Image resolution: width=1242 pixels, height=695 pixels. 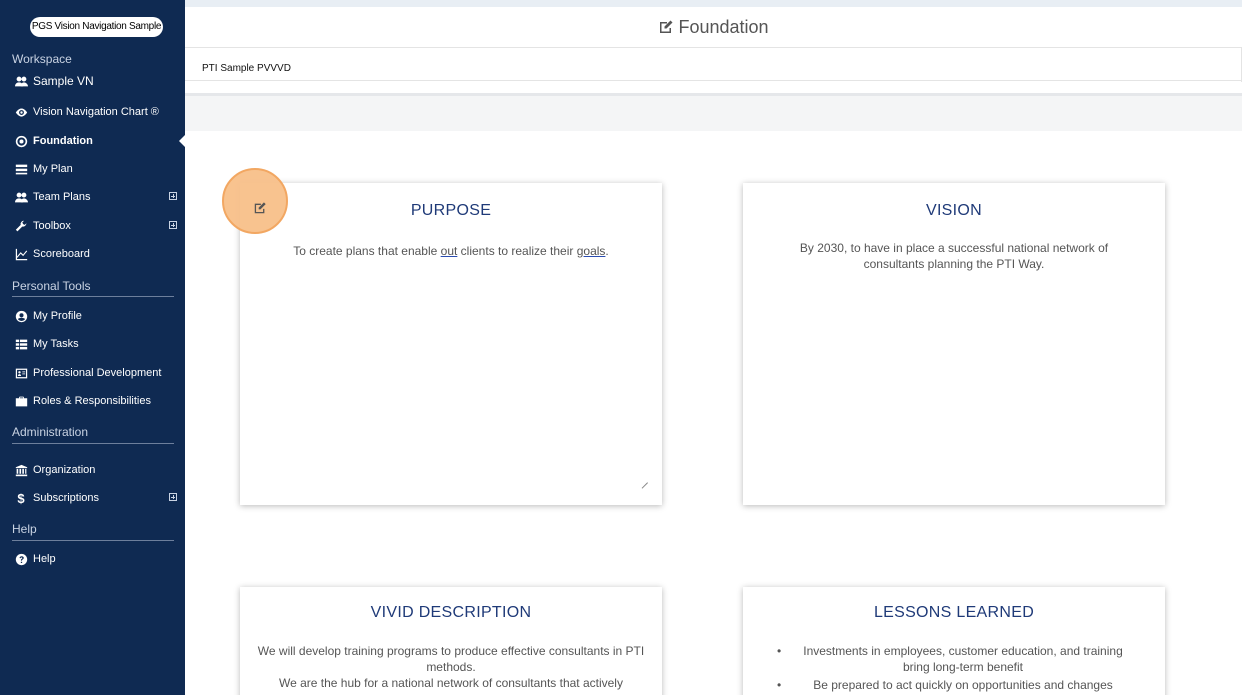 What do you see at coordinates (92, 559) in the screenshot?
I see `sidebar-item-help: Help` at bounding box center [92, 559].